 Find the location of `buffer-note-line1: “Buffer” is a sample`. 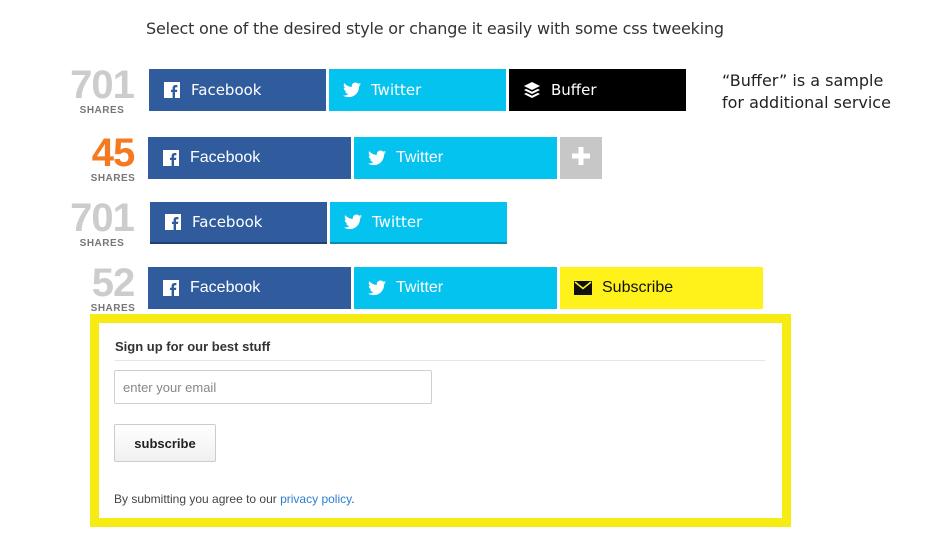

buffer-note-line1: “Buffer” is a sample is located at coordinates (803, 80).